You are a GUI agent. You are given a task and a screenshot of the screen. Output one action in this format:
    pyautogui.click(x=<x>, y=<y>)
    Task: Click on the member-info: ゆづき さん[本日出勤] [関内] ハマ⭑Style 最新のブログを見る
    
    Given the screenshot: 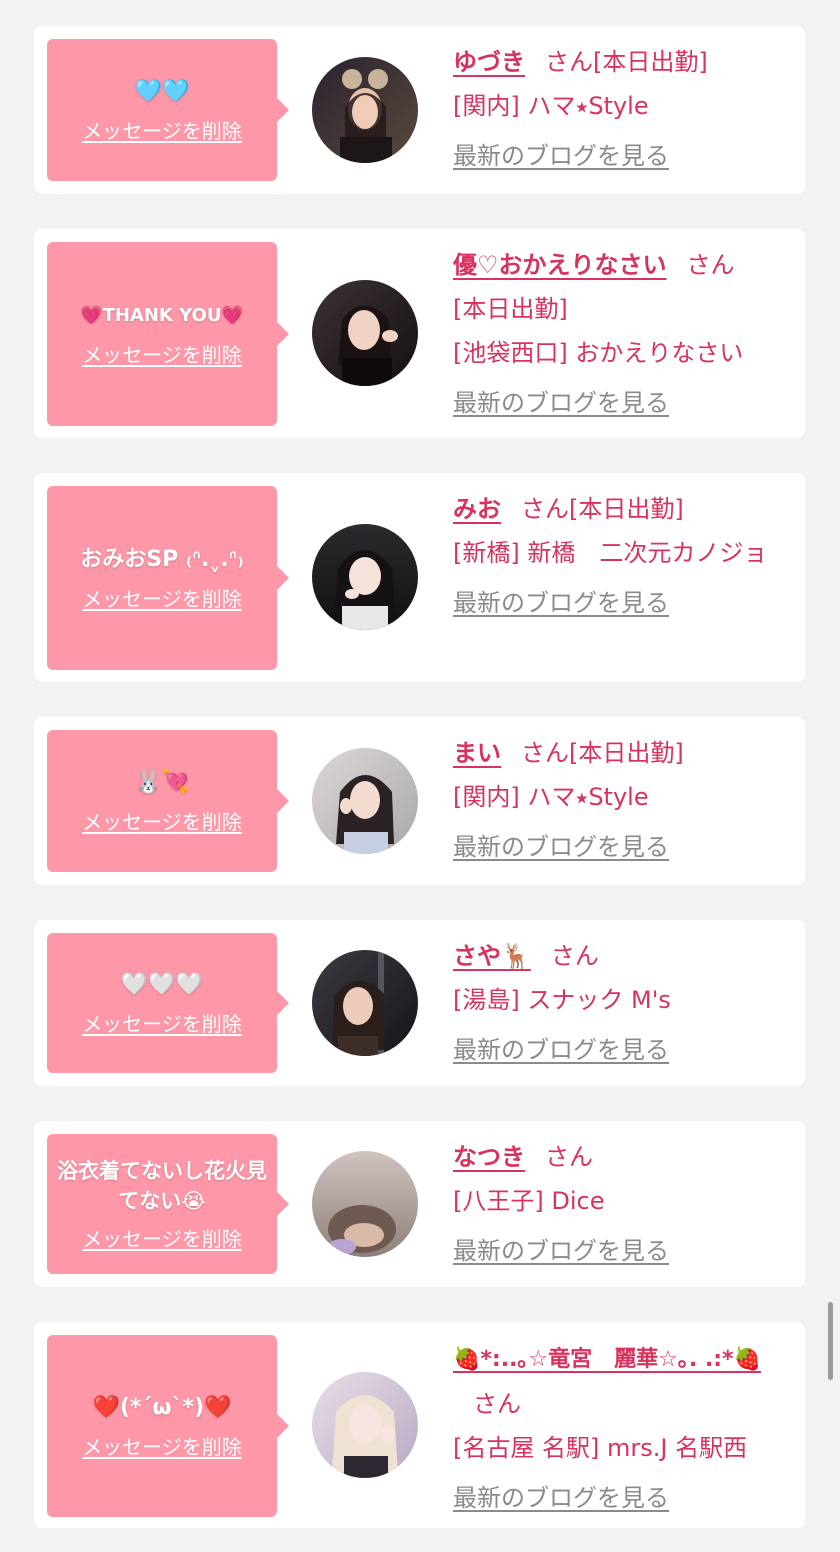 What is the action you would take?
    pyautogui.click(x=621, y=109)
    